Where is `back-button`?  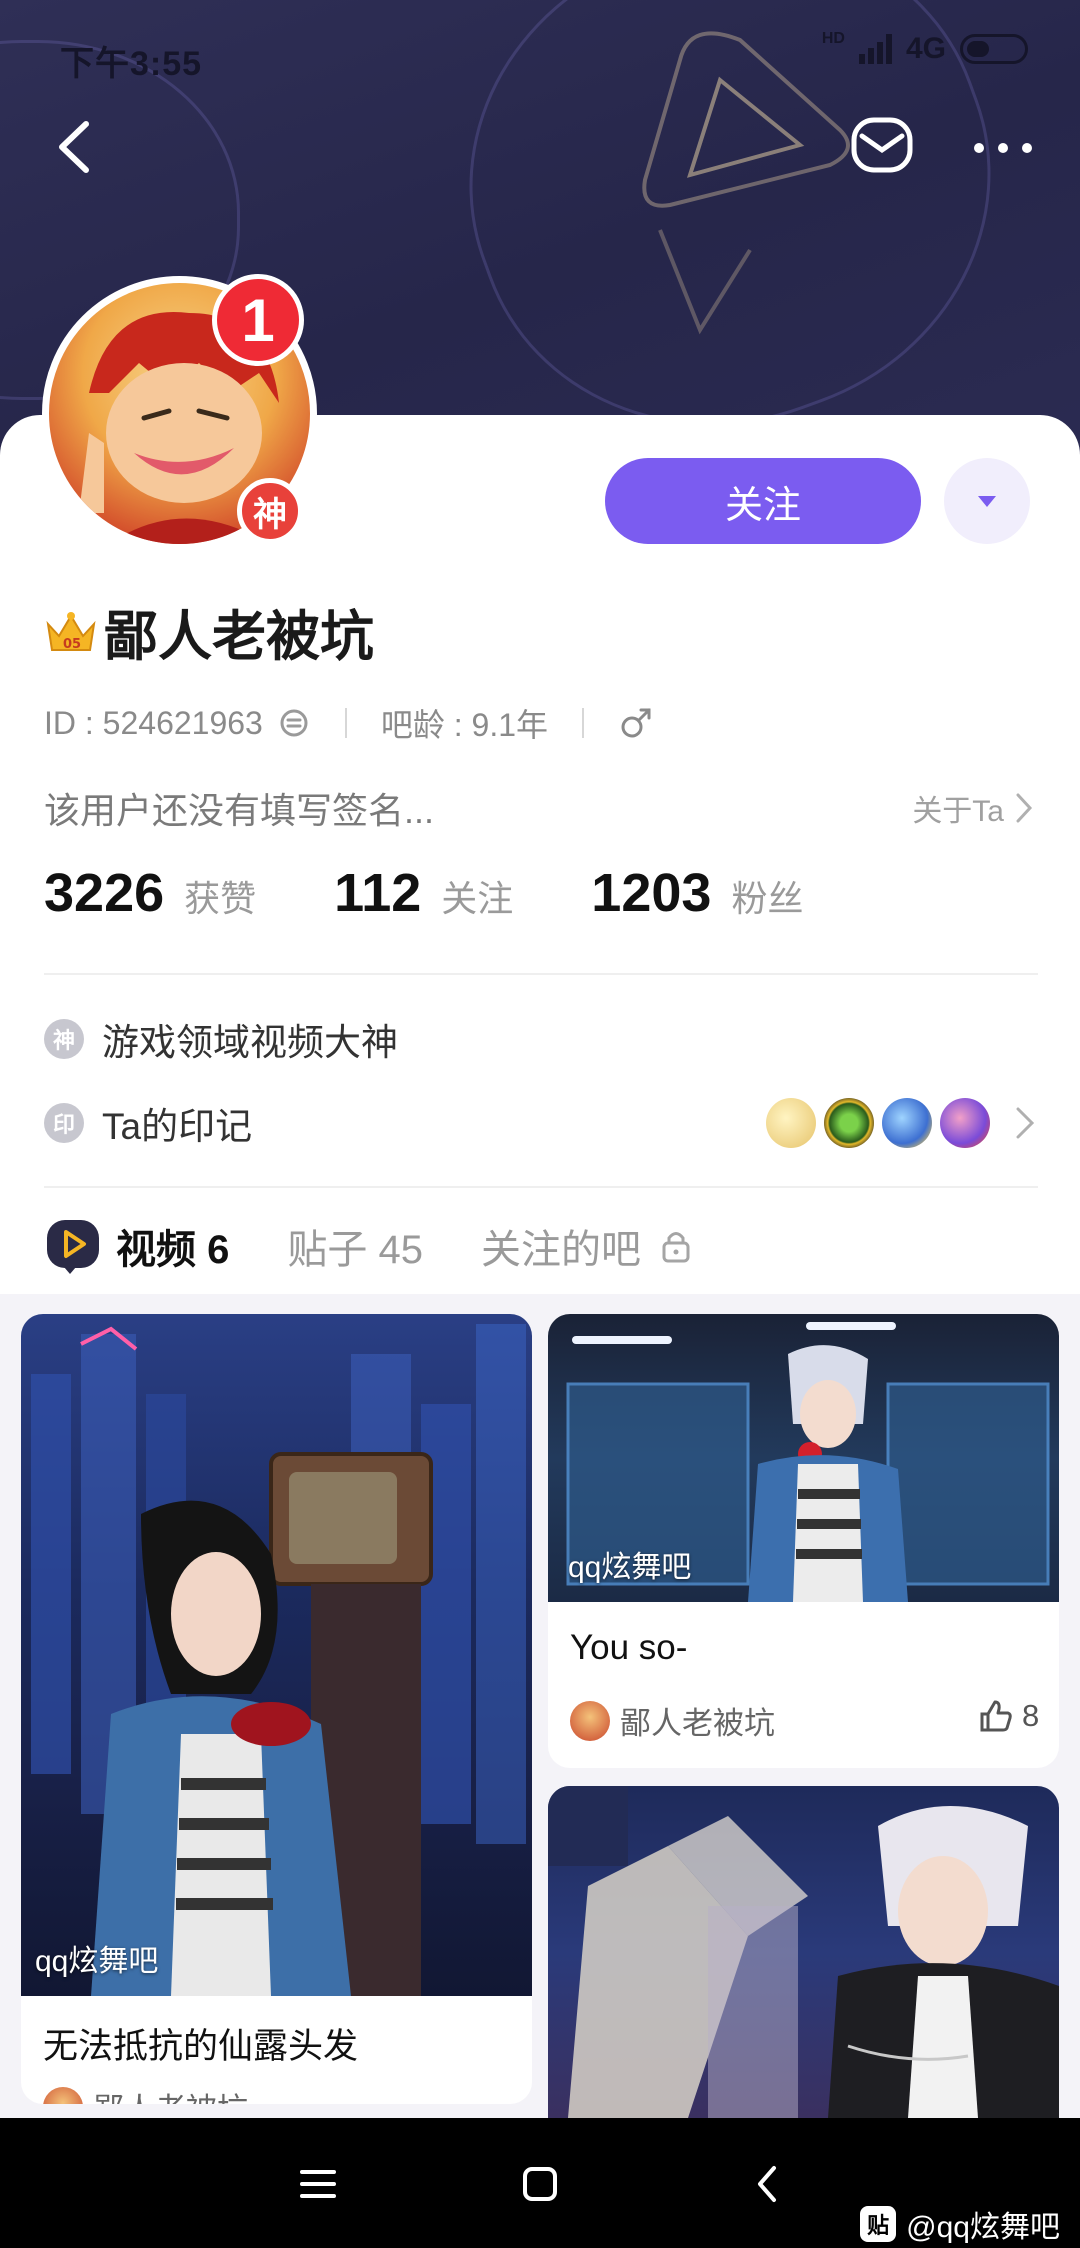 back-button is located at coordinates (78, 147).